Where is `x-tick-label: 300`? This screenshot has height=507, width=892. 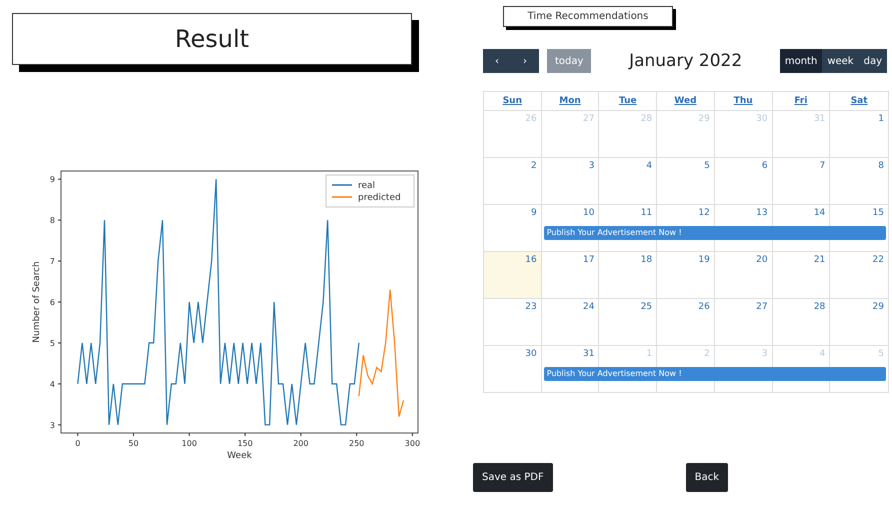 x-tick-label: 300 is located at coordinates (412, 443).